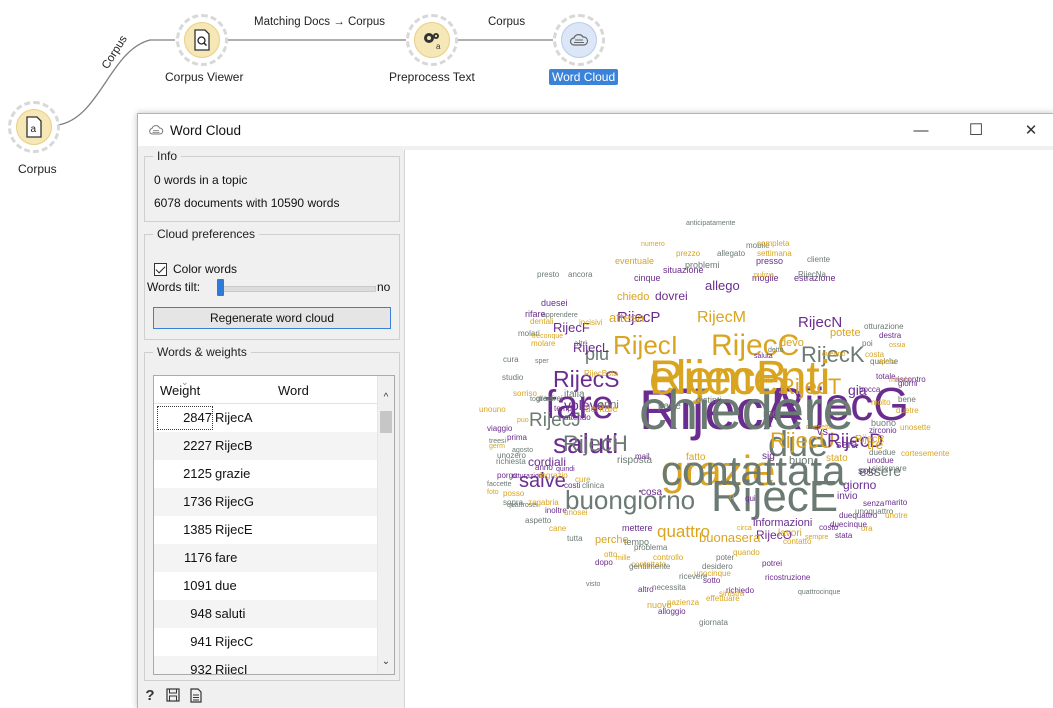  Describe the element at coordinates (595, 130) in the screenshot. I see `window-titlebar: Word Cloud — ☐ ✕` at that location.